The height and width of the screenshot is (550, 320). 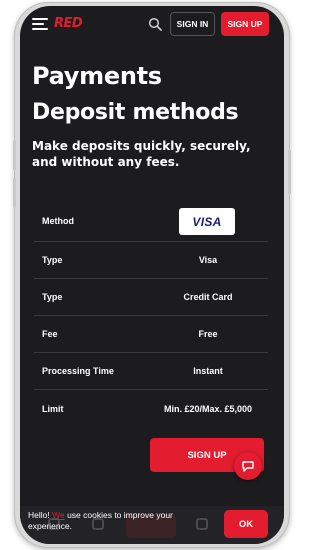 I want to click on row-value: Free, so click(x=208, y=334).